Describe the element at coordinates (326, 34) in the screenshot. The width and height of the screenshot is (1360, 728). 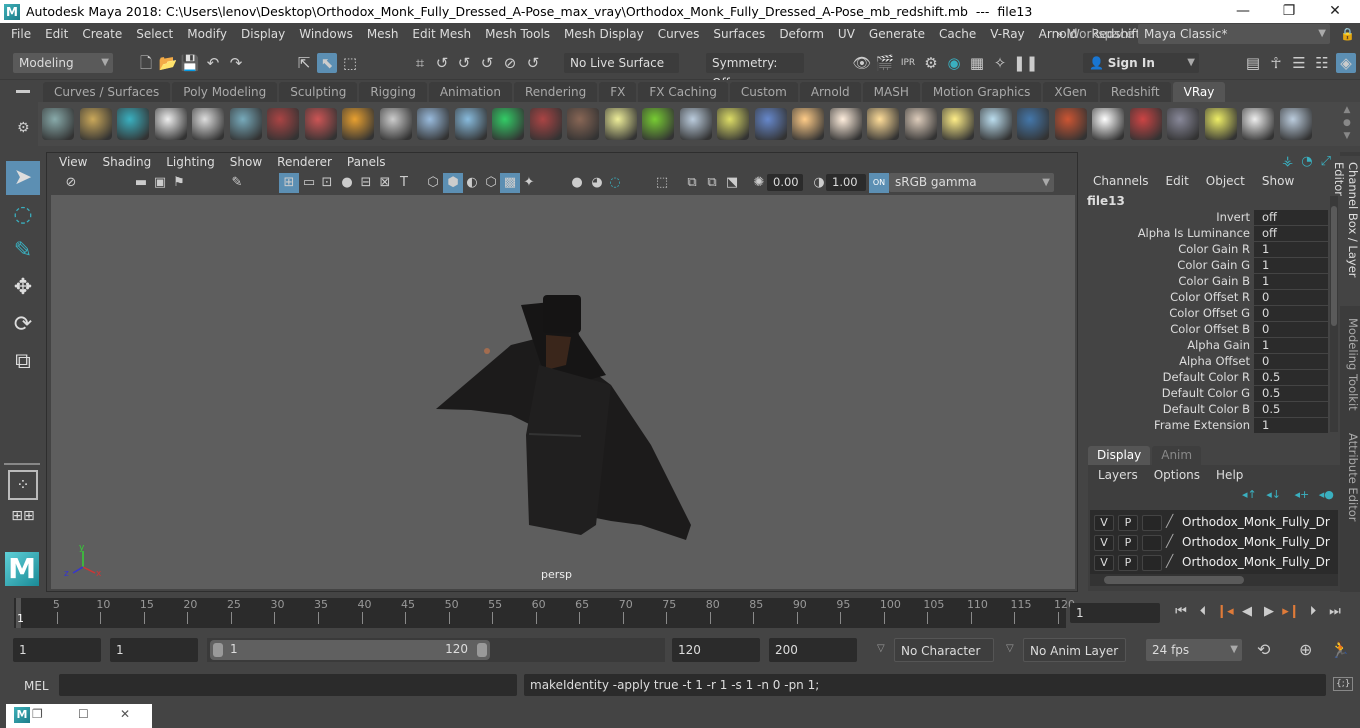
I see `menu-windows: Windows` at that location.